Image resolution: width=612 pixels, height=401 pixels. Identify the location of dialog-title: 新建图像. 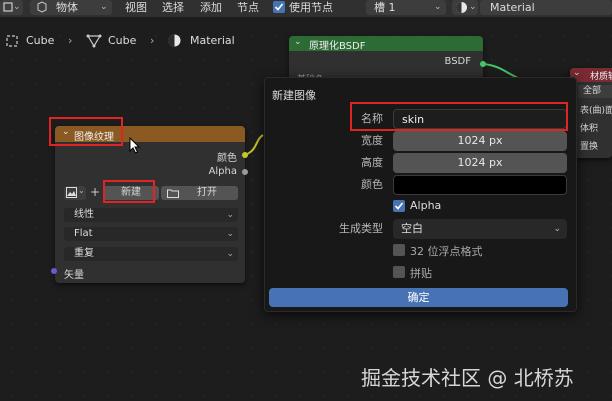
(294, 95).